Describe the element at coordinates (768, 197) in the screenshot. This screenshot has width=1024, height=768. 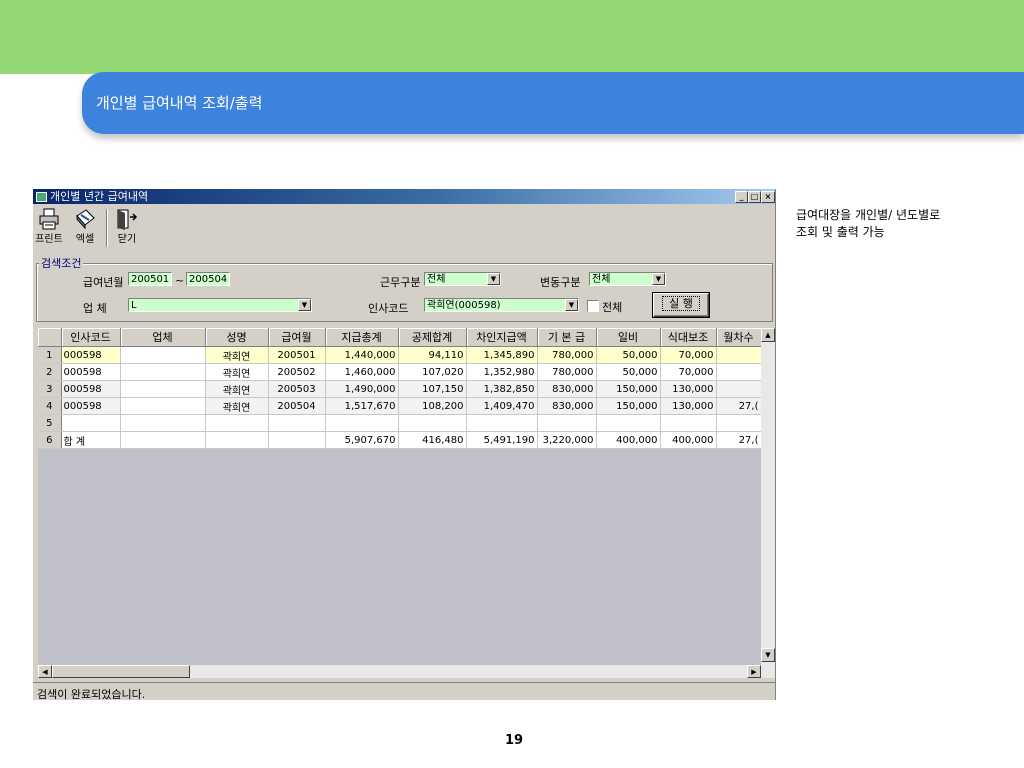
I see `close-window-button: ×` at that location.